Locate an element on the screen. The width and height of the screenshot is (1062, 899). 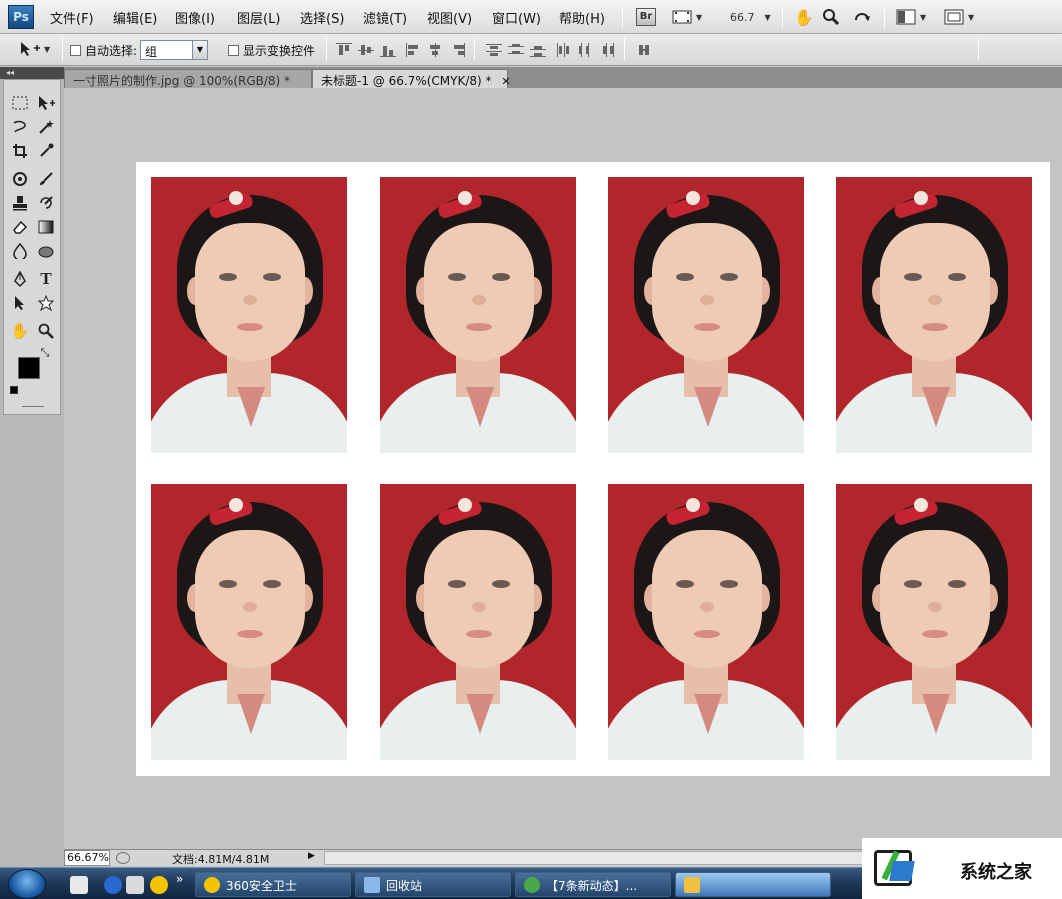
brush-tool is located at coordinates (46, 179).